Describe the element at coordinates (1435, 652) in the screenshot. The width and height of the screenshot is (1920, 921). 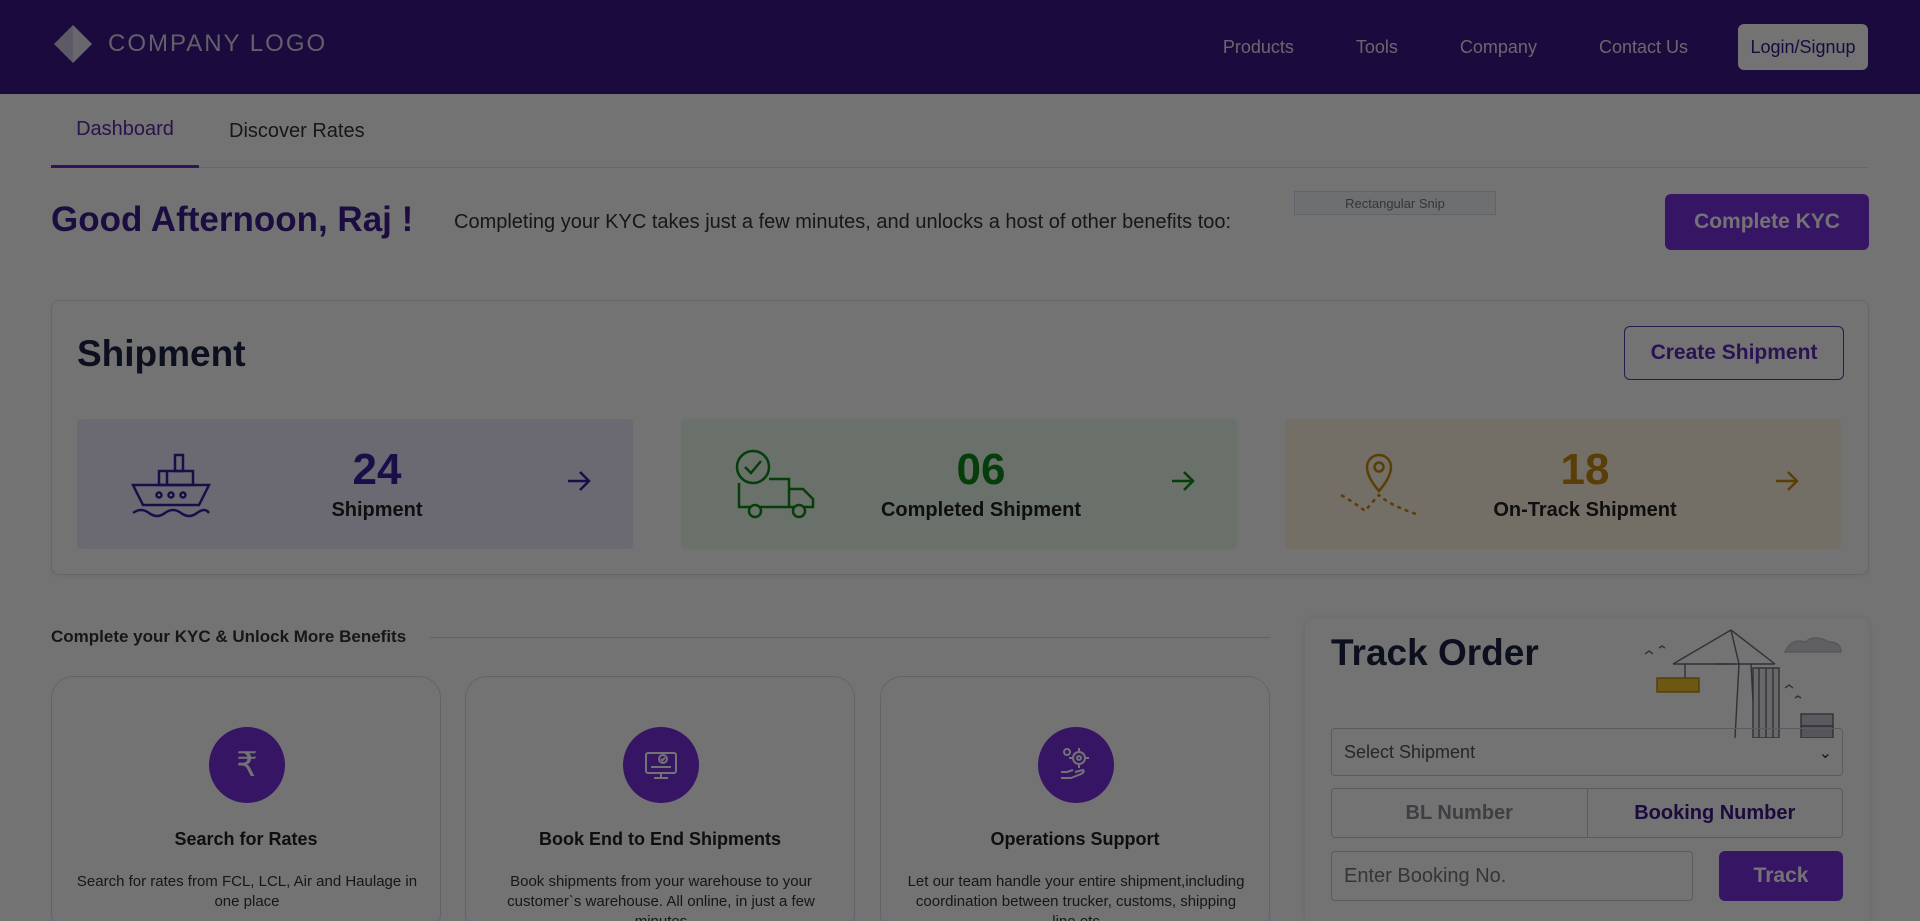
I see `track-order-title: Track Order` at that location.